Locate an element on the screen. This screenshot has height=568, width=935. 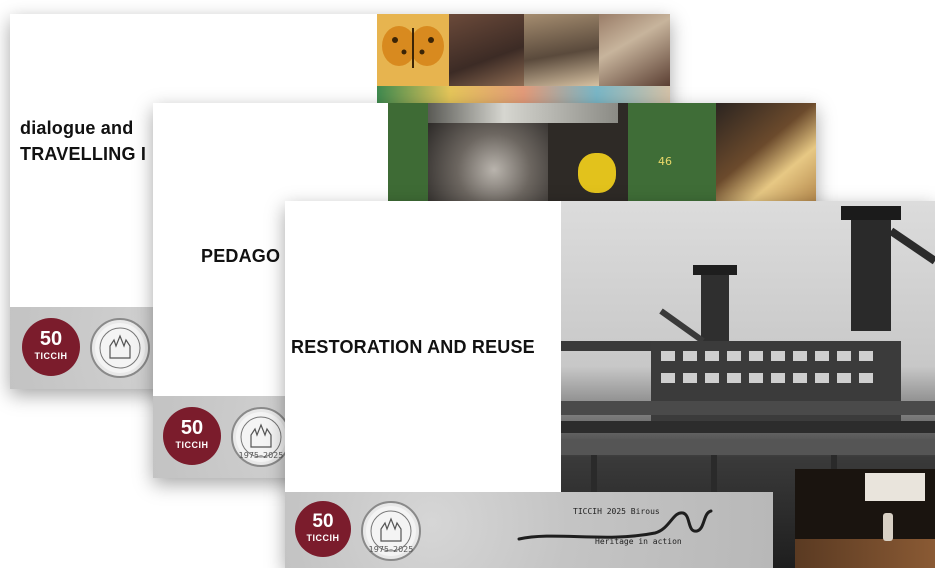
slide-2-welding-photo: 46 is located at coordinates (602, 152).